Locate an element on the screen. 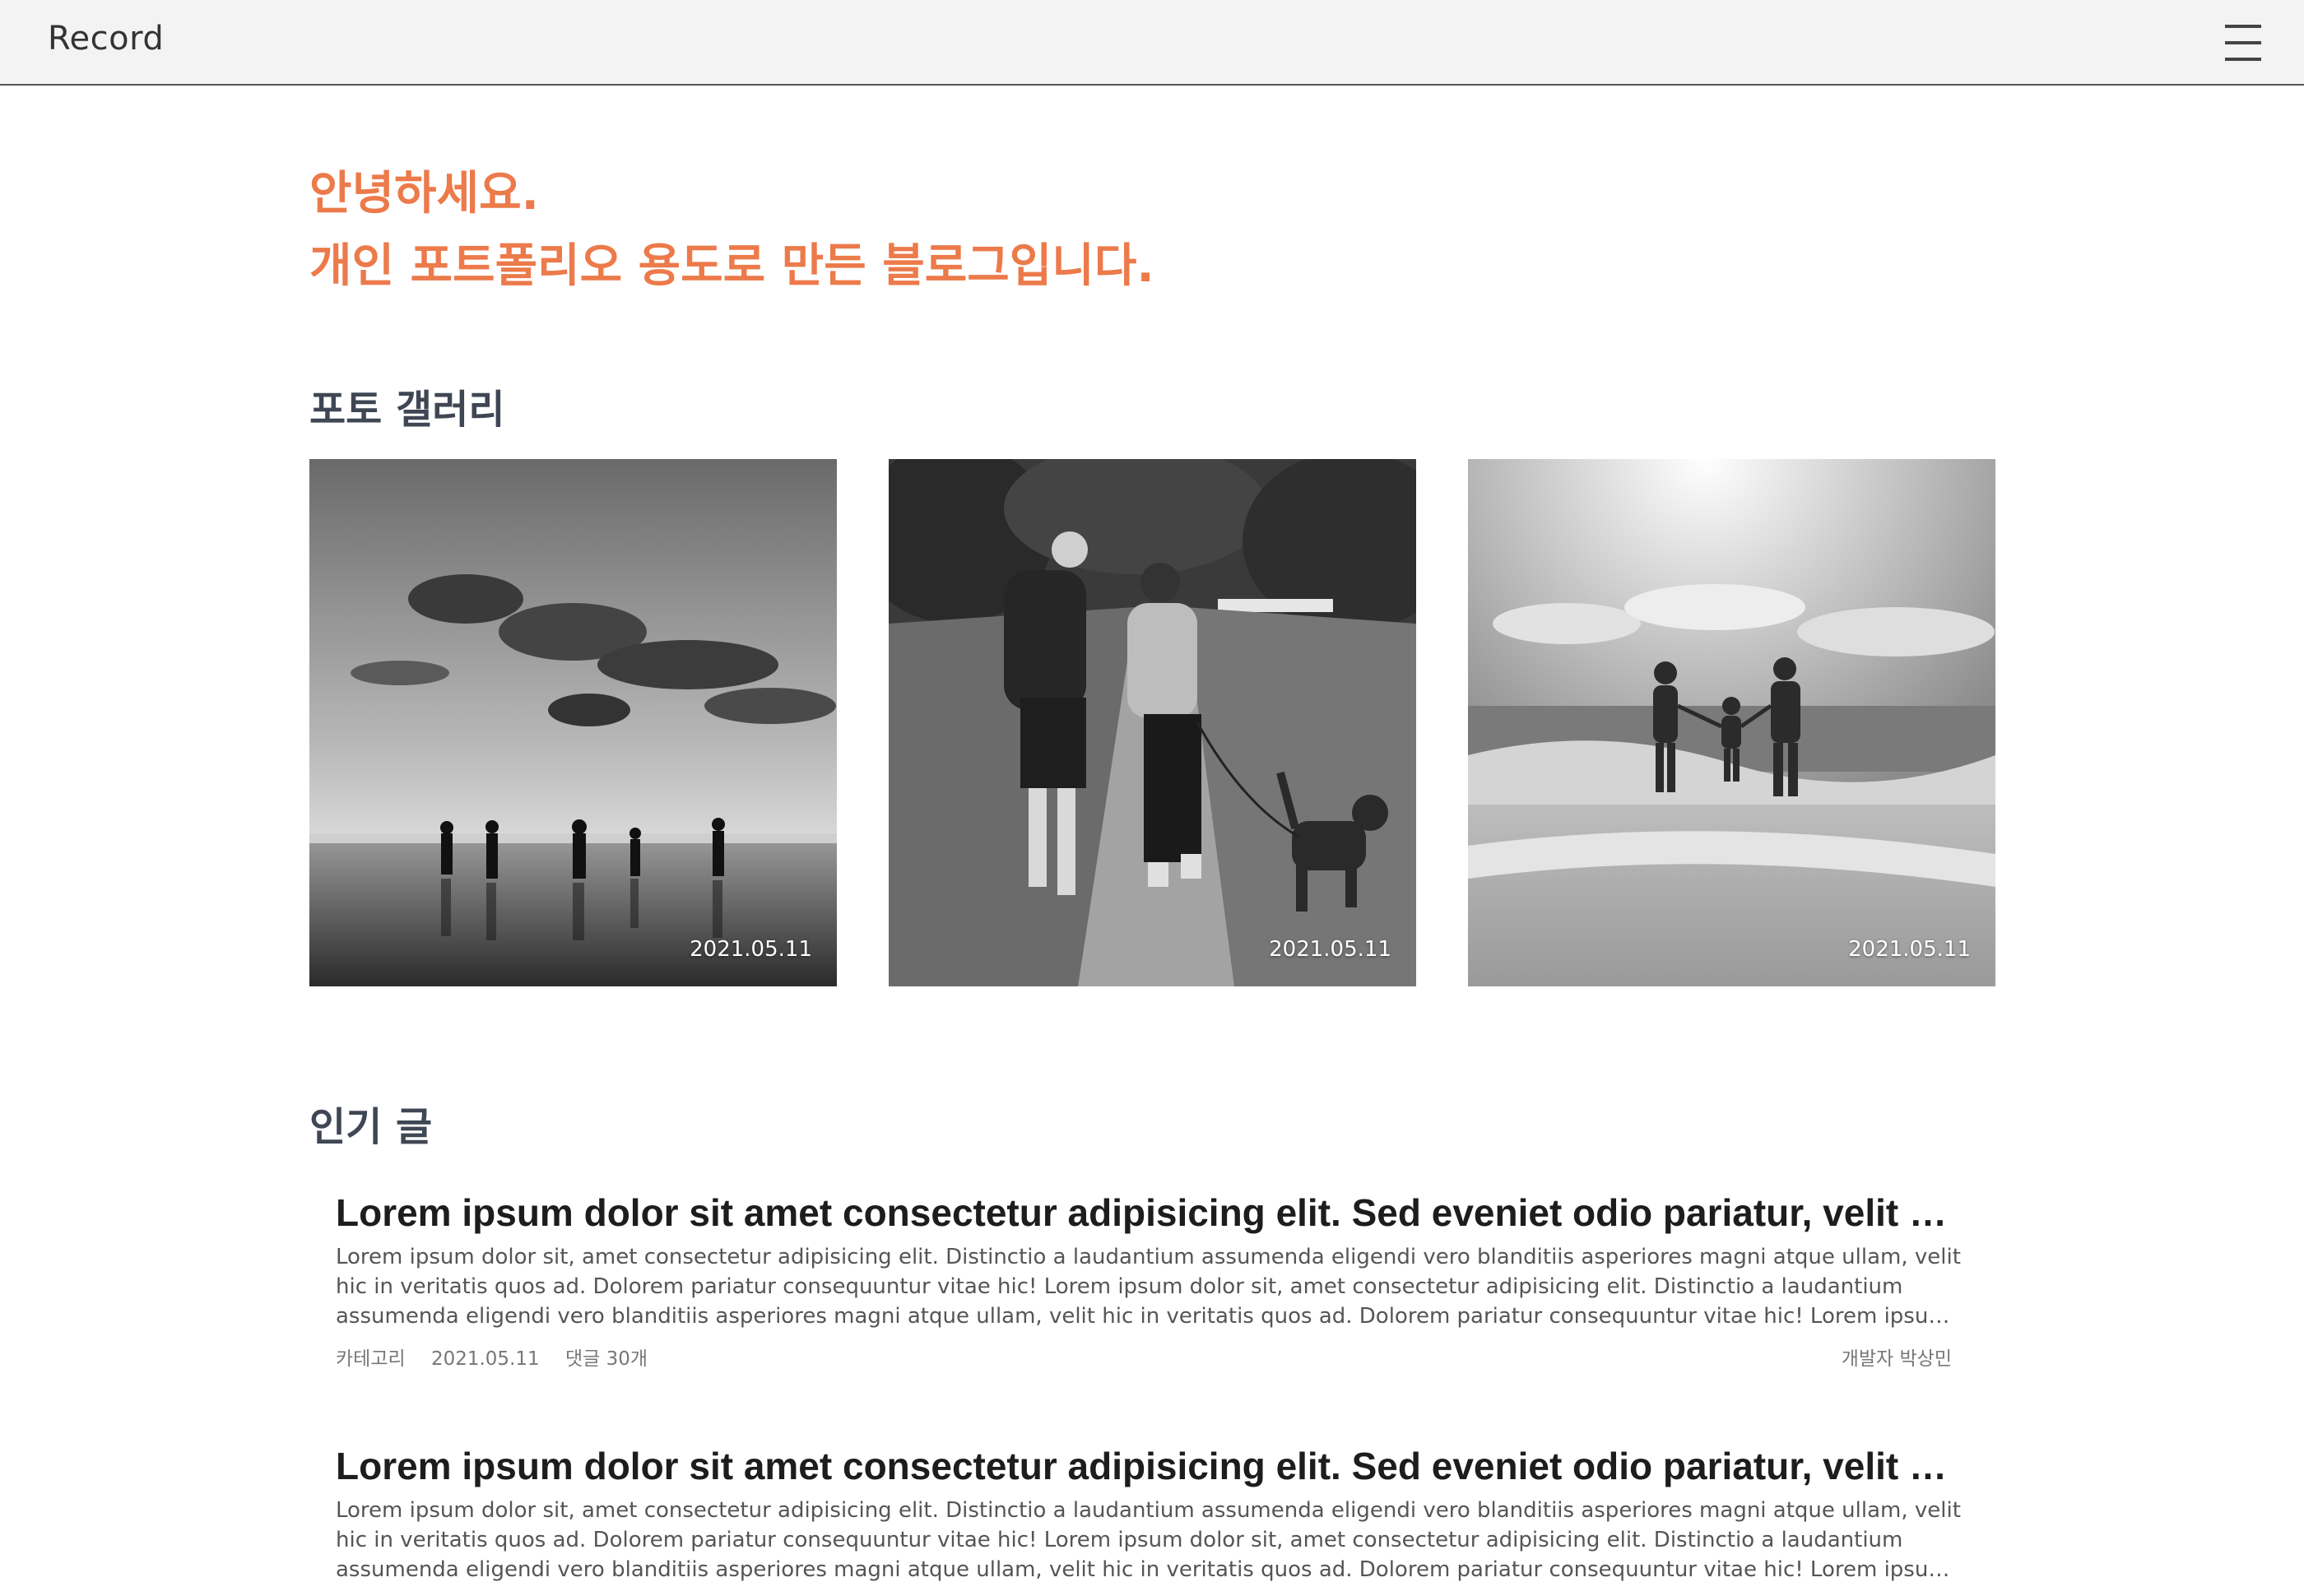 The image size is (2304, 1596). family-at-shore-photo is located at coordinates (1731, 723).